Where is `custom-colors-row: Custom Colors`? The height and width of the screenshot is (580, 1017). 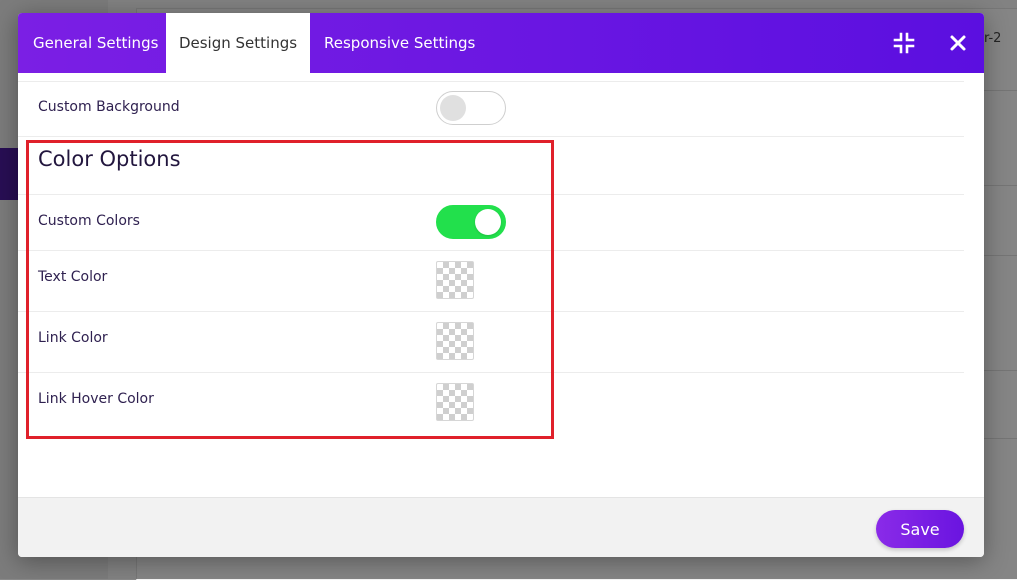
custom-colors-row: Custom Colors is located at coordinates (491, 223).